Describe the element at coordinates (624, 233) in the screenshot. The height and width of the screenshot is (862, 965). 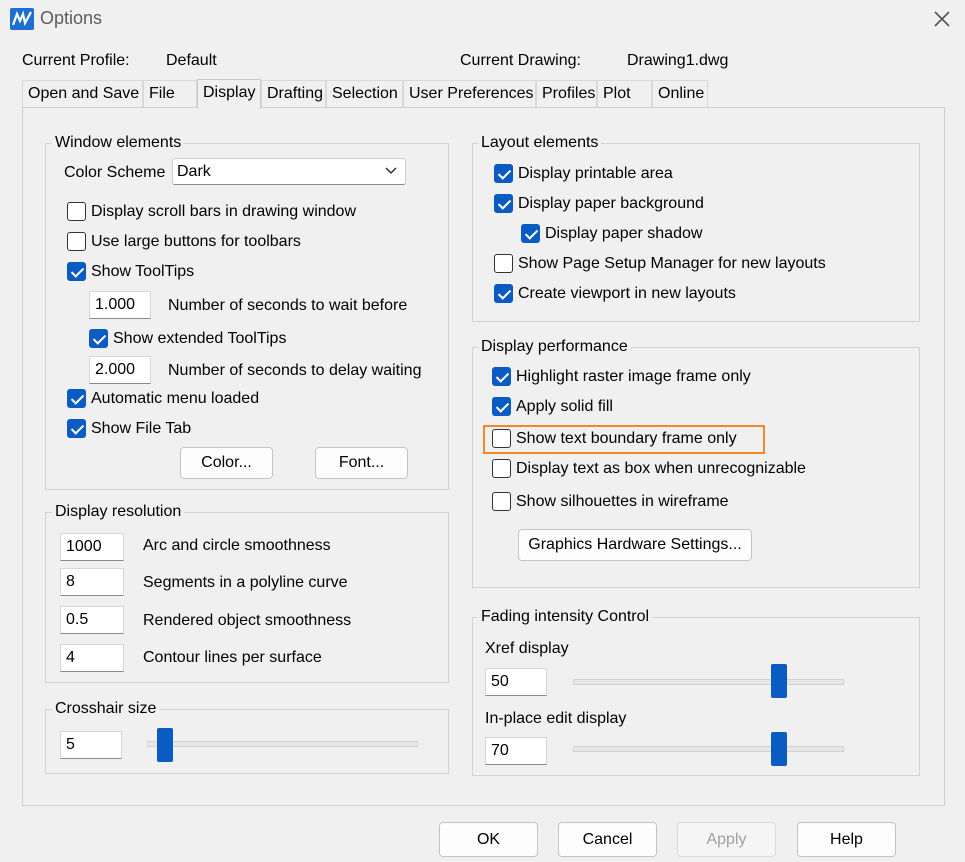
I see `paper-shadow-label: Display paper shadow` at that location.